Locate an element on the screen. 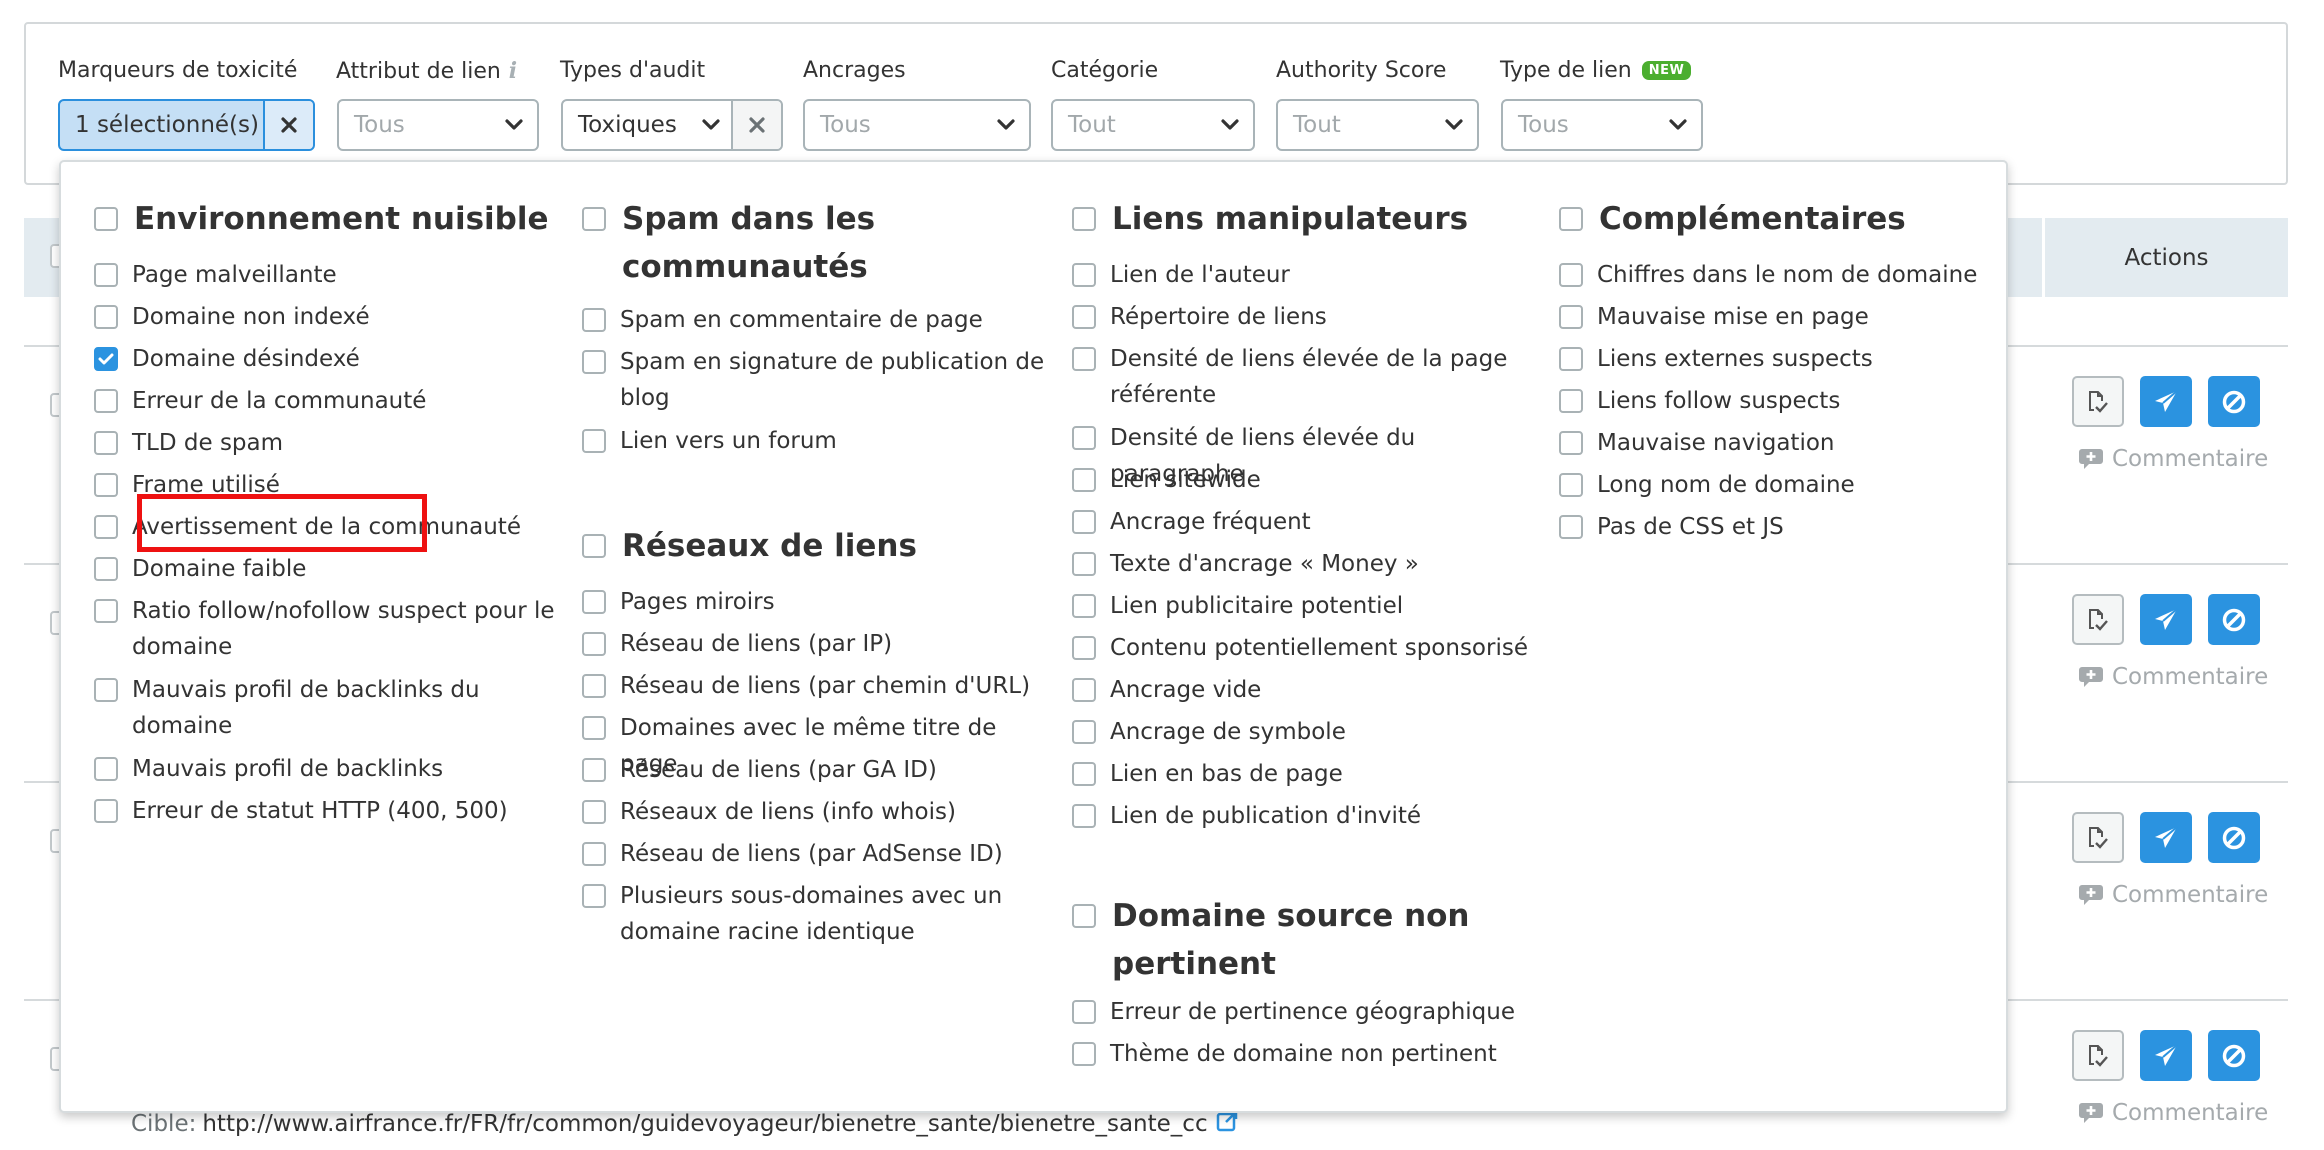 Image resolution: width=2324 pixels, height=1150 pixels. toxicity-marker-option: Contenu potentiellement sponsorisé is located at coordinates (1307, 648).